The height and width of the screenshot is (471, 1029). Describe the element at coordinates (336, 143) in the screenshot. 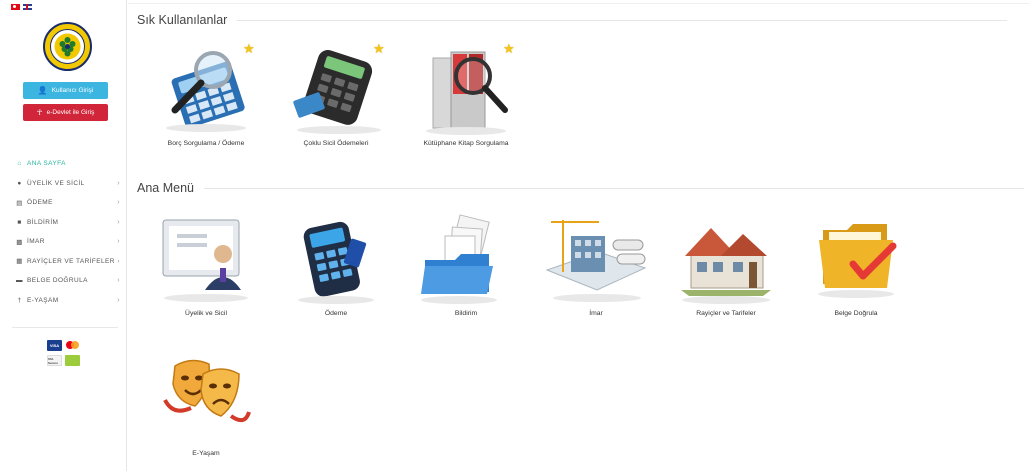

I see `tile-label: Çoklu Sicil Ödemeleri` at that location.